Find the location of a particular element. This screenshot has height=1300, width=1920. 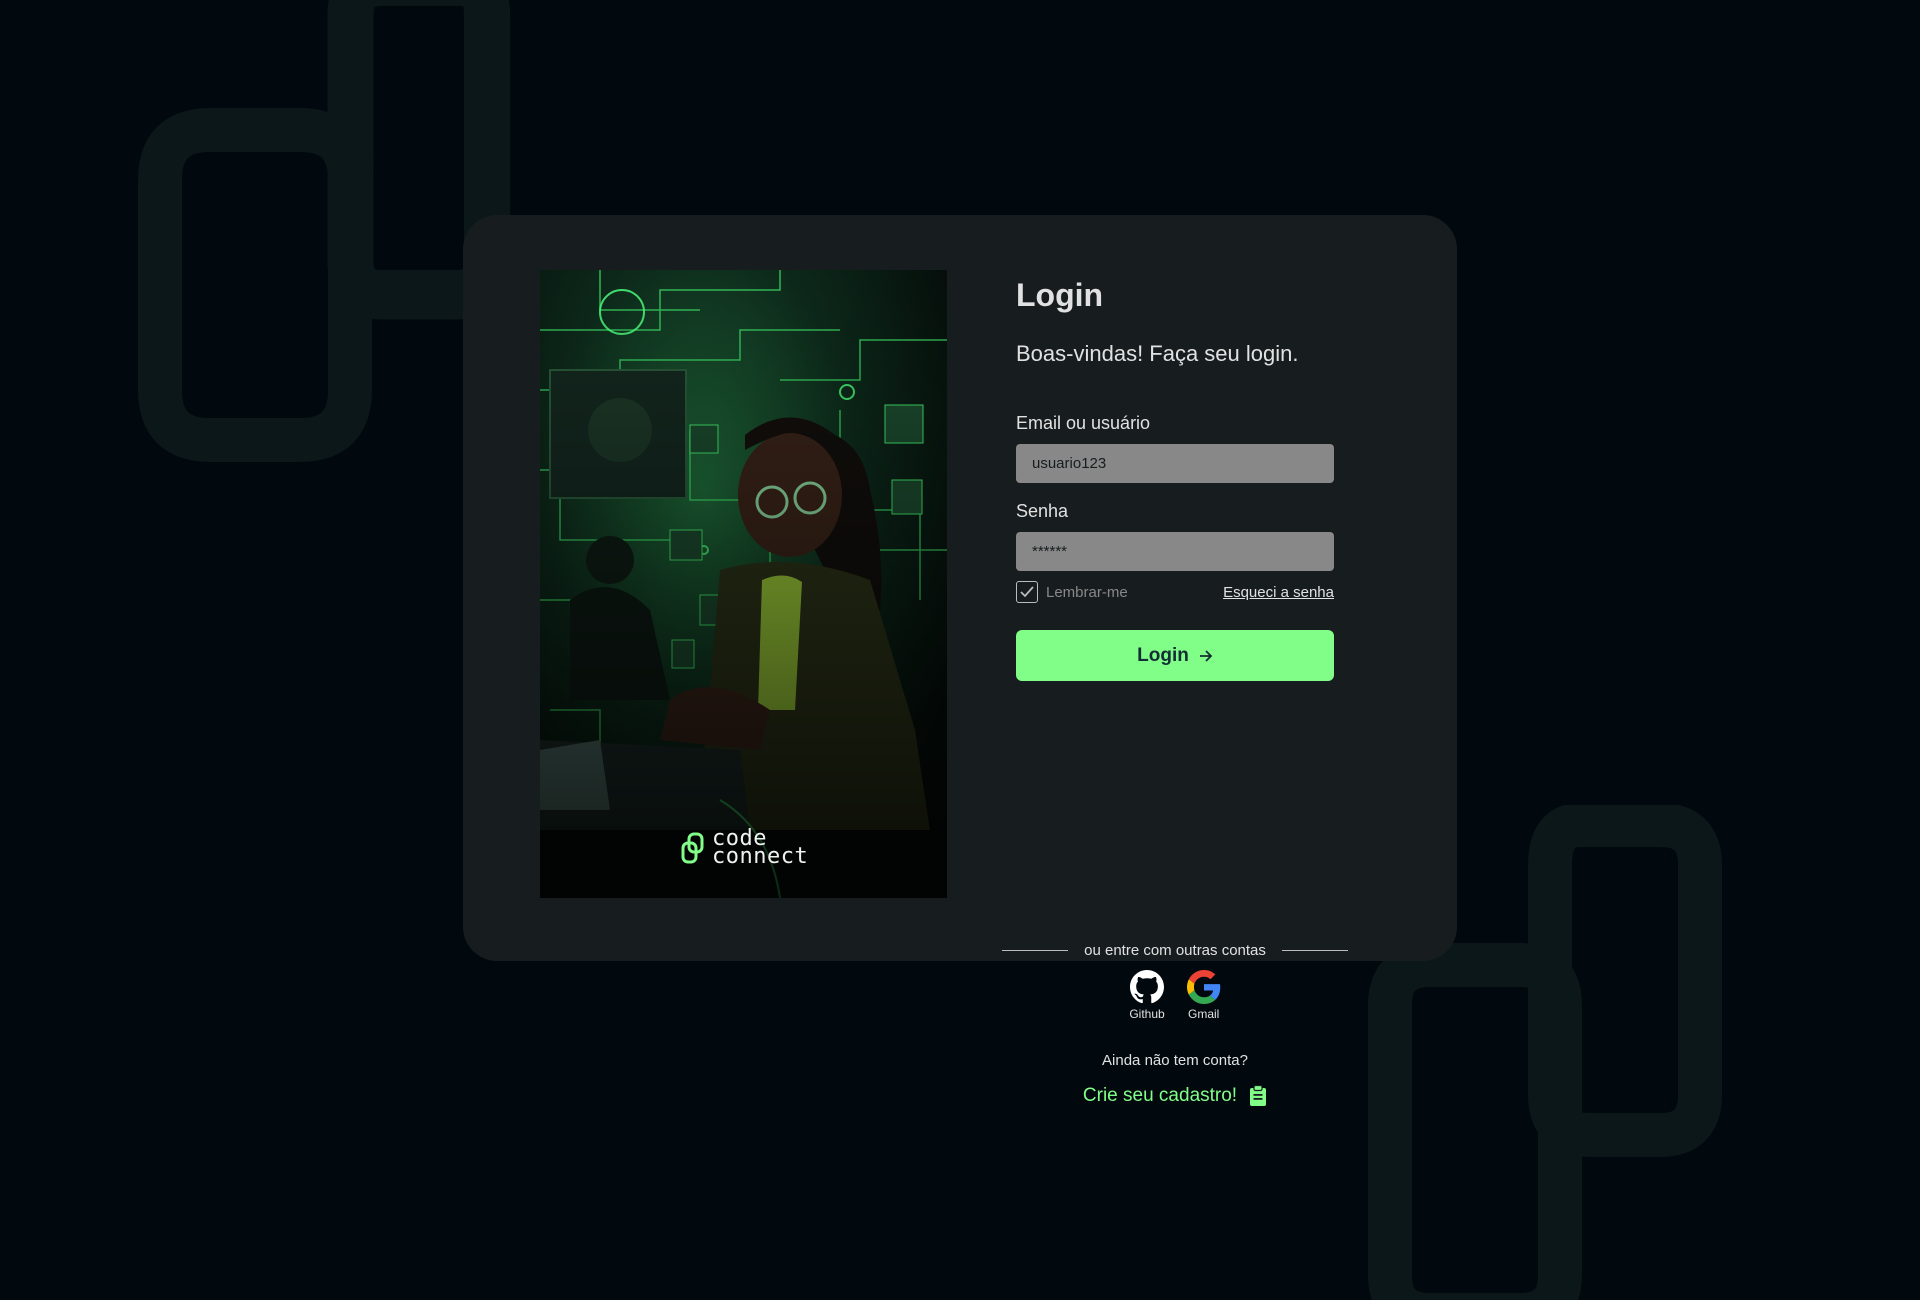

github-label: Github is located at coordinates (1147, 1014).